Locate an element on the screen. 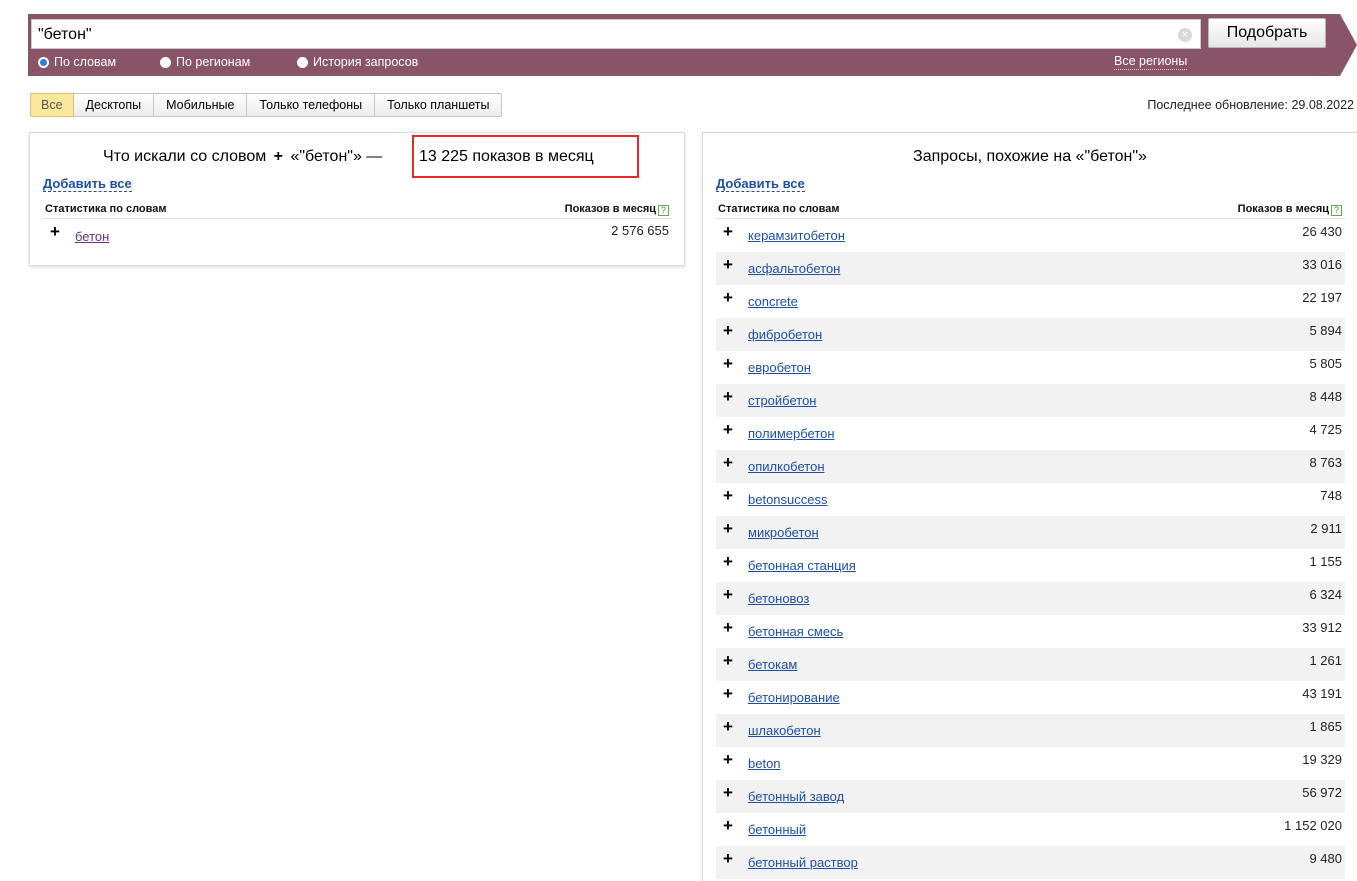  table-row: + concrete 22 197 is located at coordinates (1030, 301).